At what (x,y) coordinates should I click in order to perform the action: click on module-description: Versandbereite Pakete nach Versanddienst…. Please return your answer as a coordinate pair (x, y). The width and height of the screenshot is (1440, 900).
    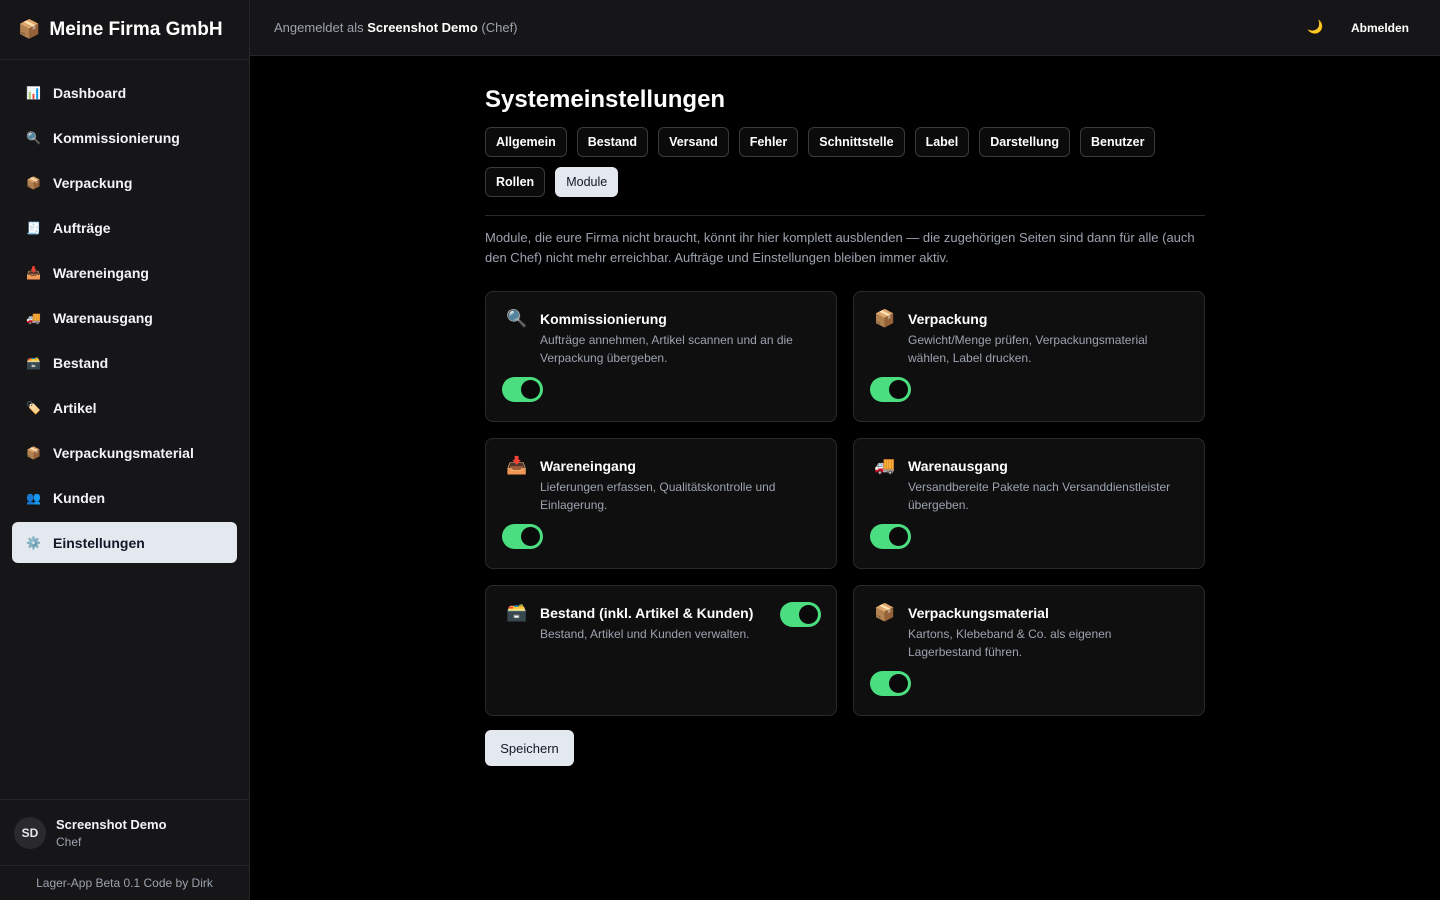
    Looking at the image, I should click on (1039, 496).